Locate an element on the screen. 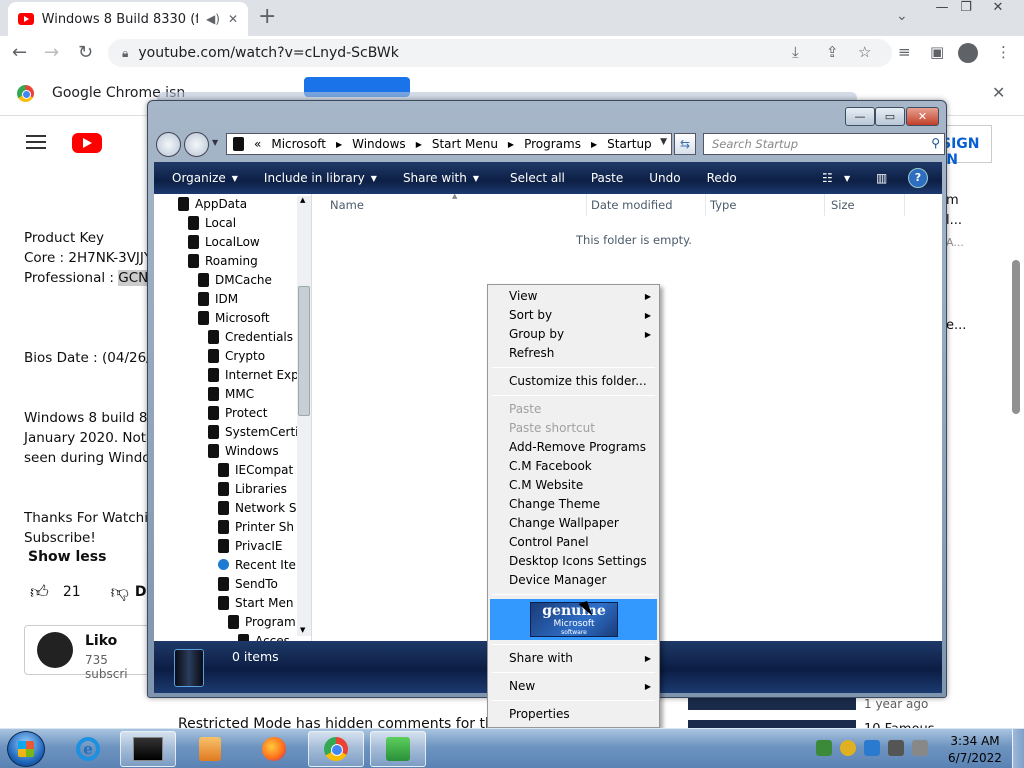  tree-item: Recent Ite is located at coordinates (257, 564).